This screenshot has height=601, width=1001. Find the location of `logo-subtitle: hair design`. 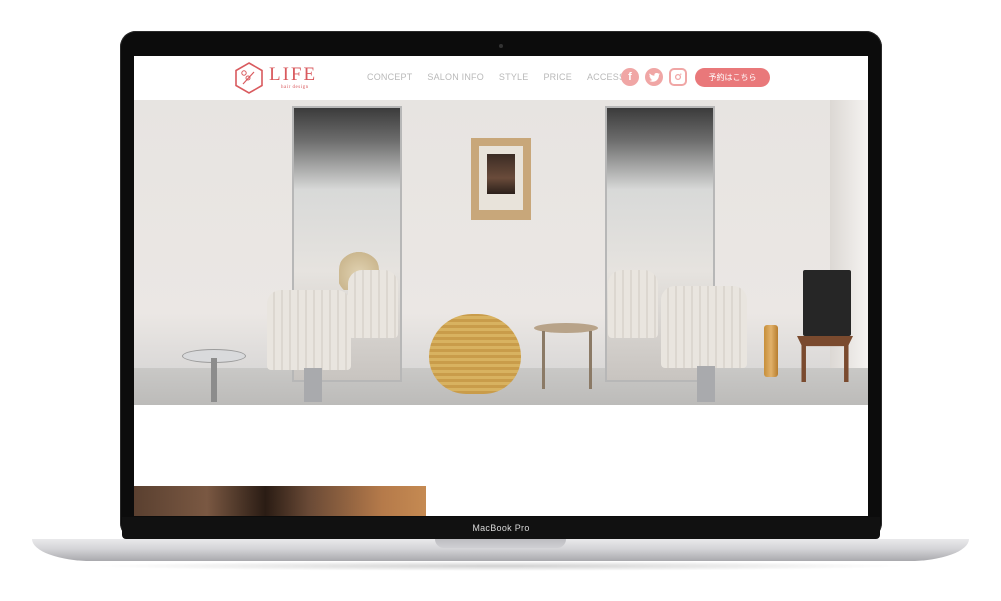

logo-subtitle: hair design is located at coordinates (295, 87).